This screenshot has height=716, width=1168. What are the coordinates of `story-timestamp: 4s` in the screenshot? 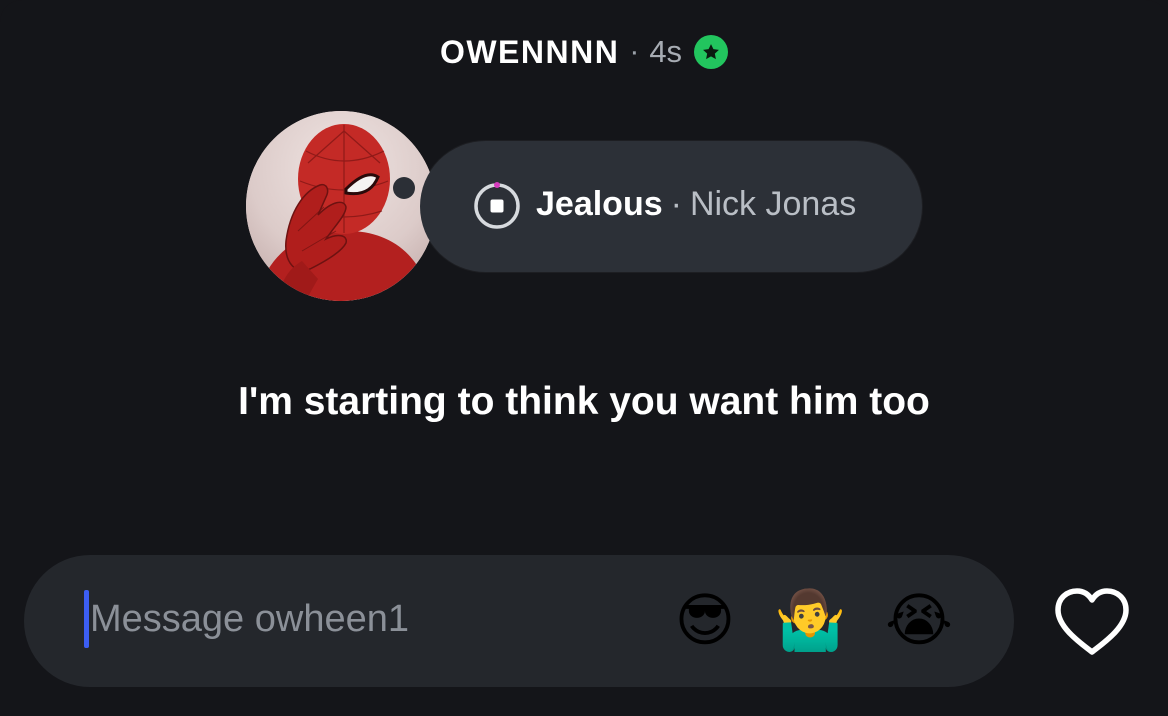 It's located at (666, 51).